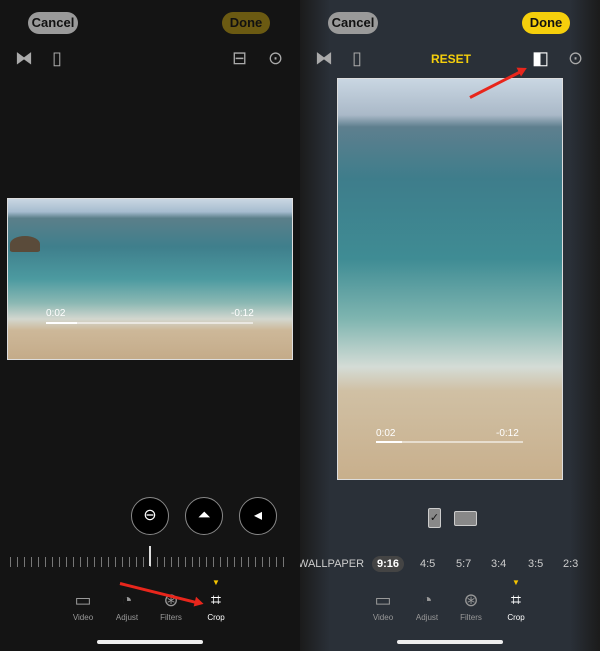 This screenshot has width=600, height=651. What do you see at coordinates (451, 59) in the screenshot?
I see `reset-button: RESET` at bounding box center [451, 59].